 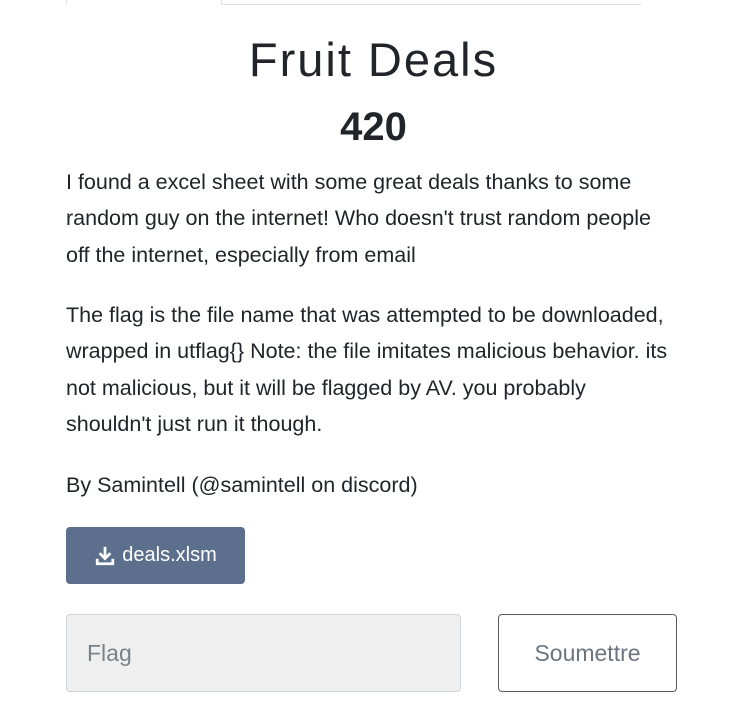 What do you see at coordinates (431, 4) in the screenshot?
I see `tab-divider` at bounding box center [431, 4].